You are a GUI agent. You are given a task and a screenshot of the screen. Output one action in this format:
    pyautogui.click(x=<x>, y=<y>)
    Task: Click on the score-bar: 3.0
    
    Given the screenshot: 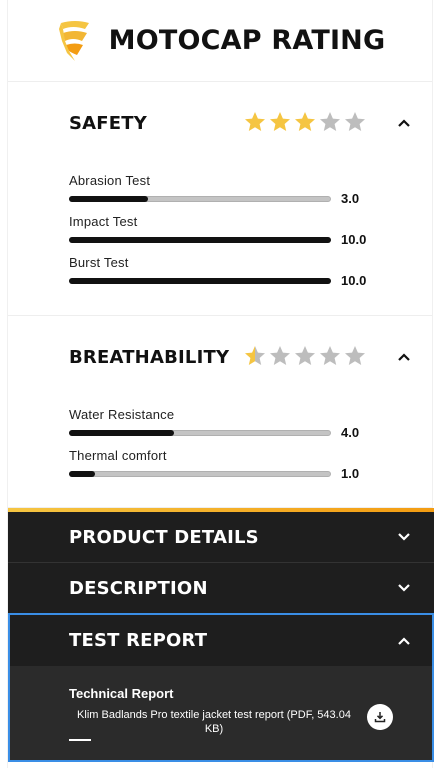 What is the action you would take?
    pyautogui.click(x=219, y=198)
    